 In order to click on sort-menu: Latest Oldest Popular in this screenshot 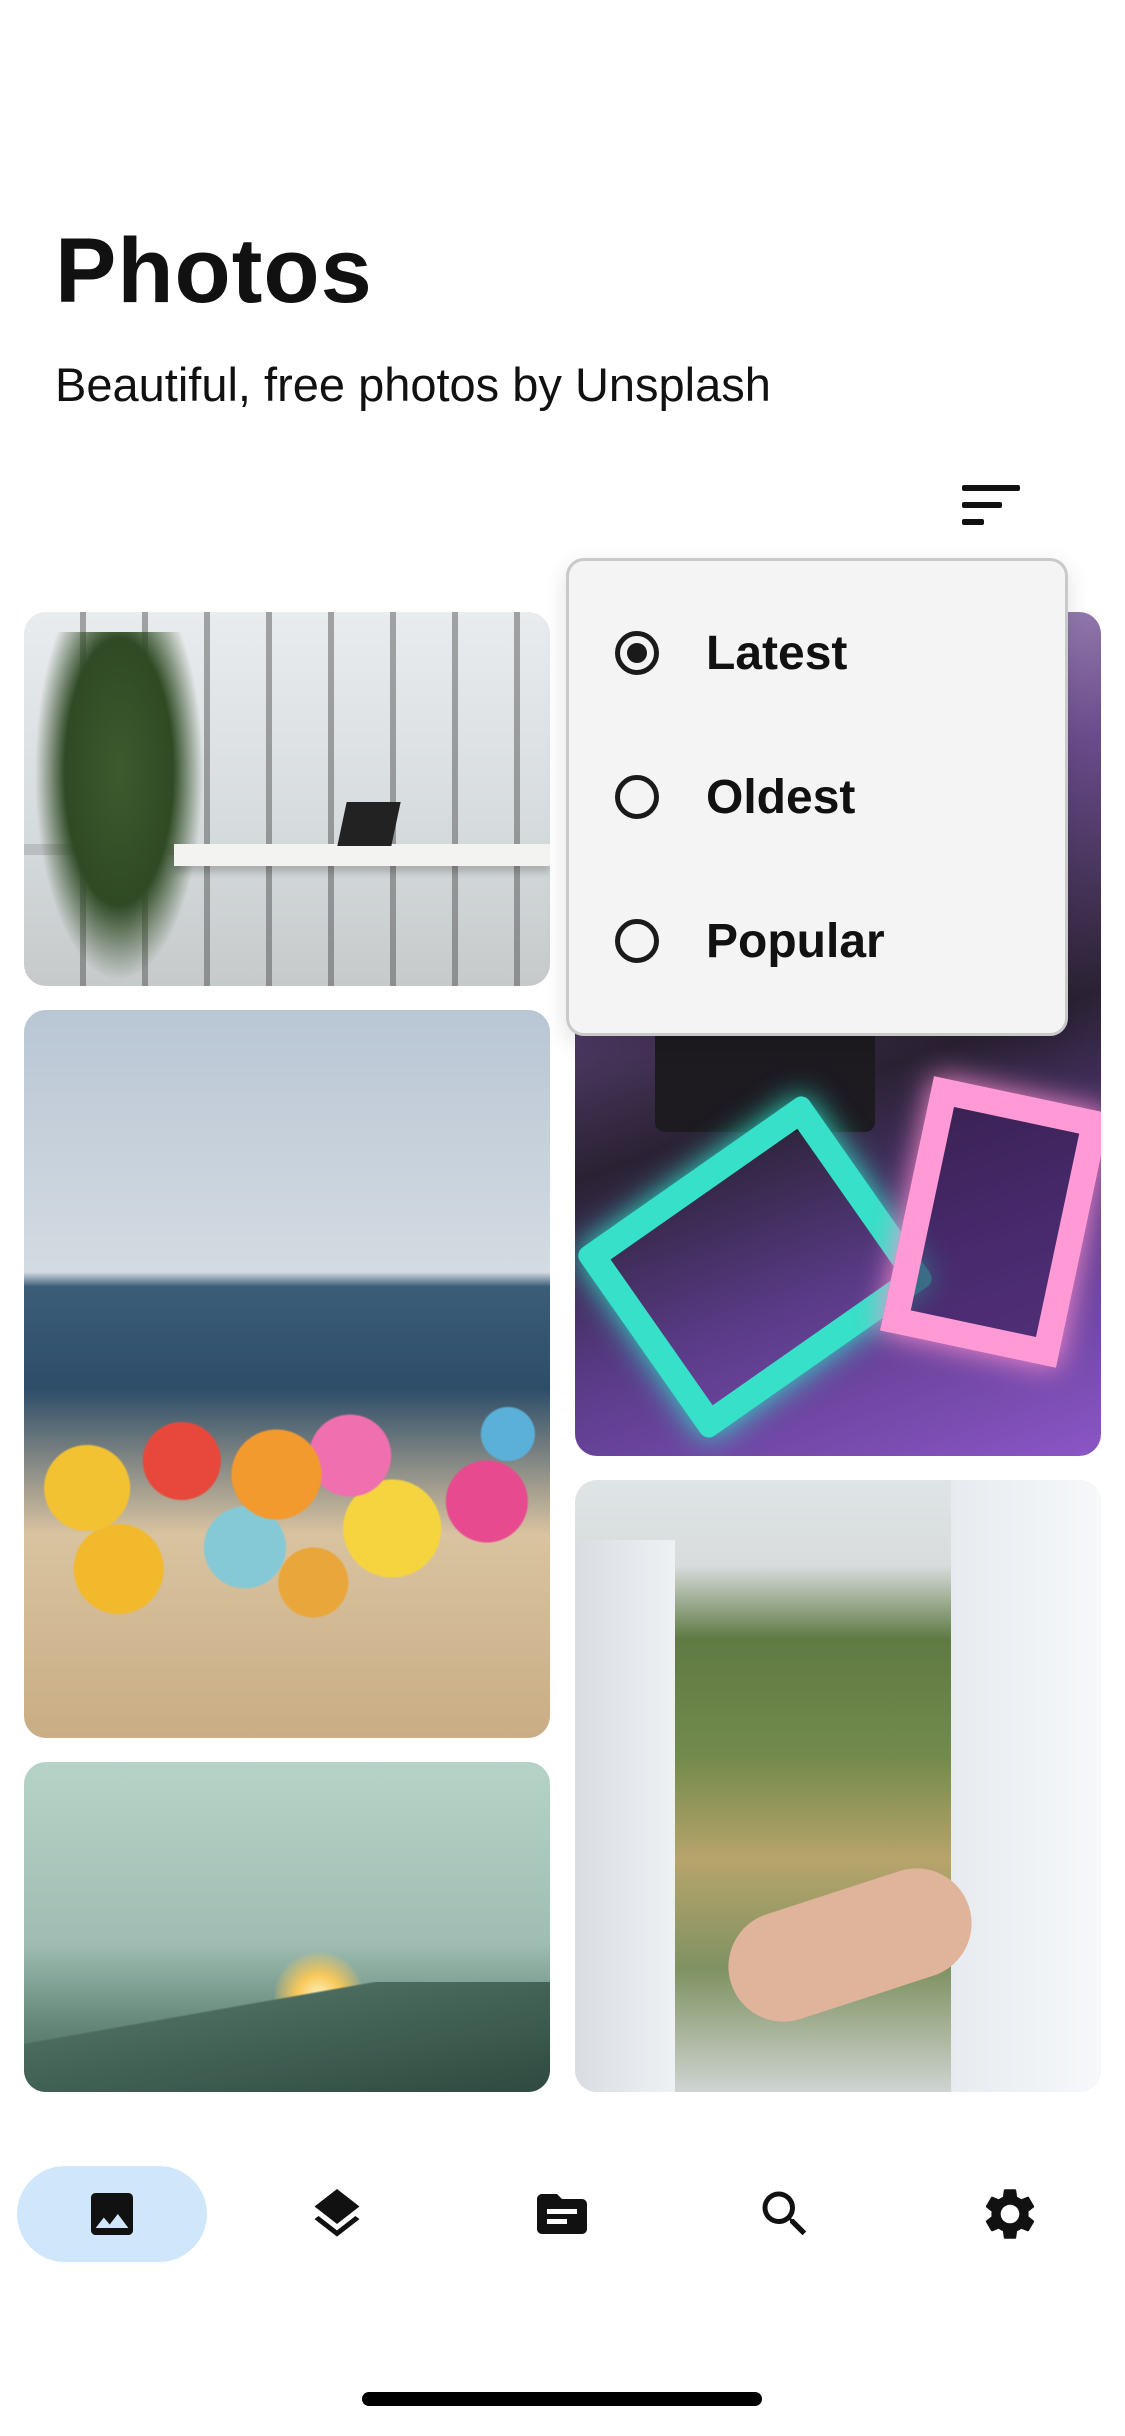, I will do `click(817, 797)`.